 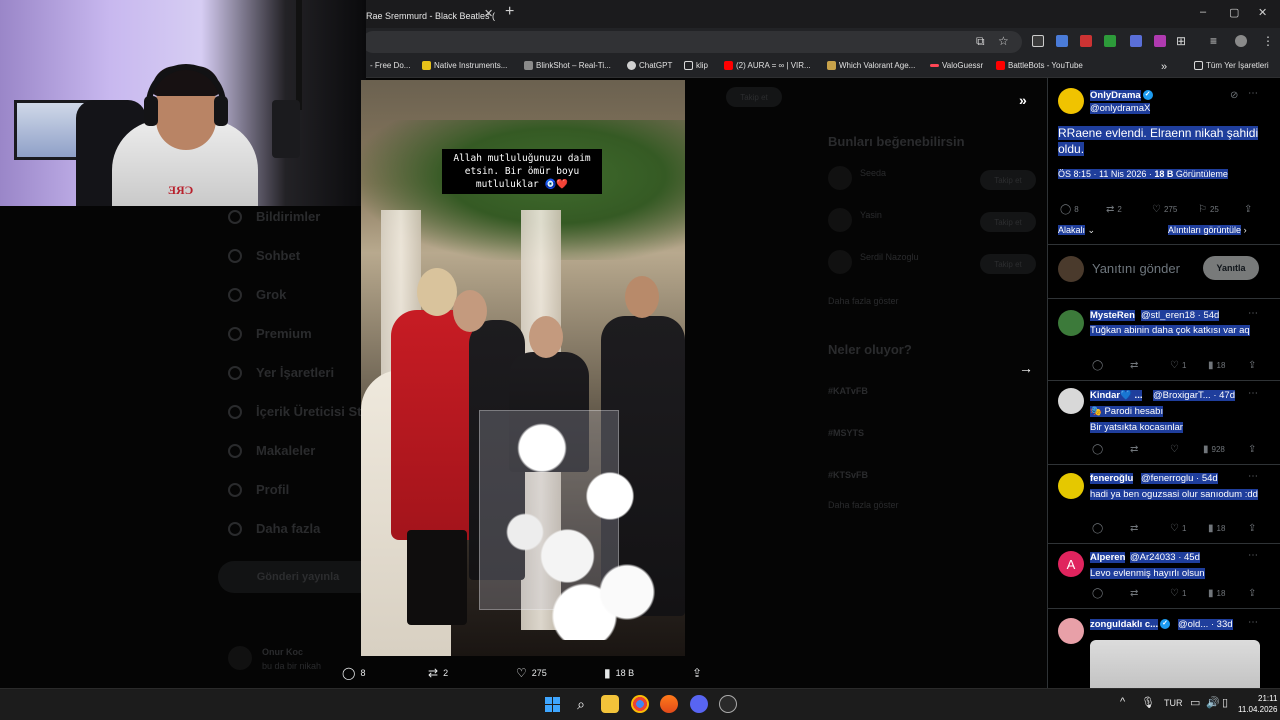 I want to click on trend-item: #MSYTS, so click(x=846, y=433).